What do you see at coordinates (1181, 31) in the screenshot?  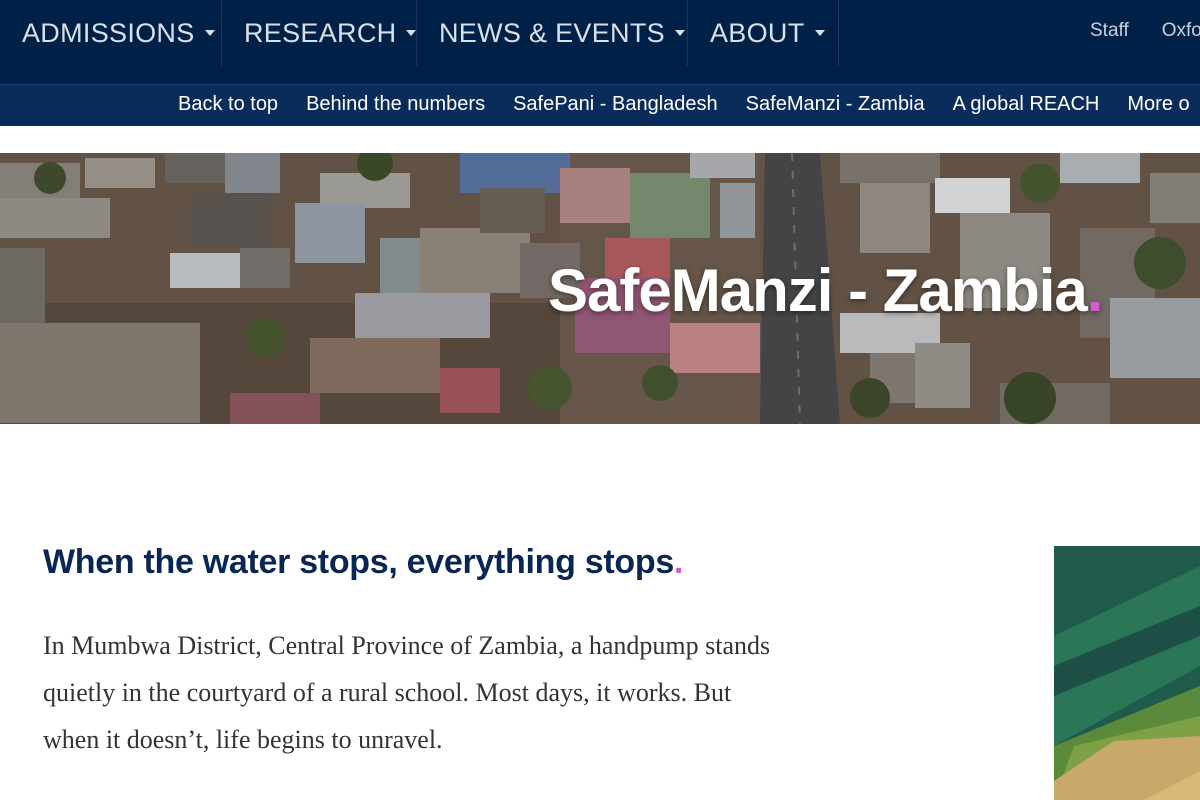 I see `oxford-link: Oxfo` at bounding box center [1181, 31].